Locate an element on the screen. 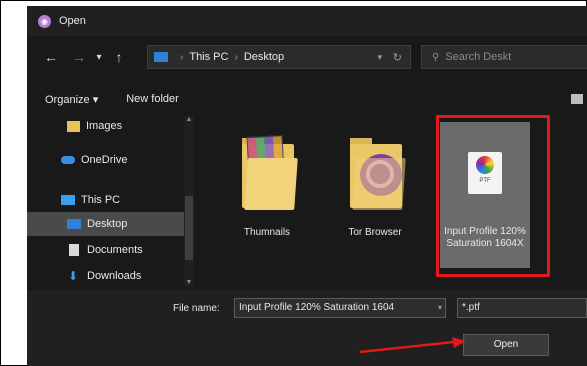 The height and width of the screenshot is (366, 587). computer-icon is located at coordinates (68, 200).